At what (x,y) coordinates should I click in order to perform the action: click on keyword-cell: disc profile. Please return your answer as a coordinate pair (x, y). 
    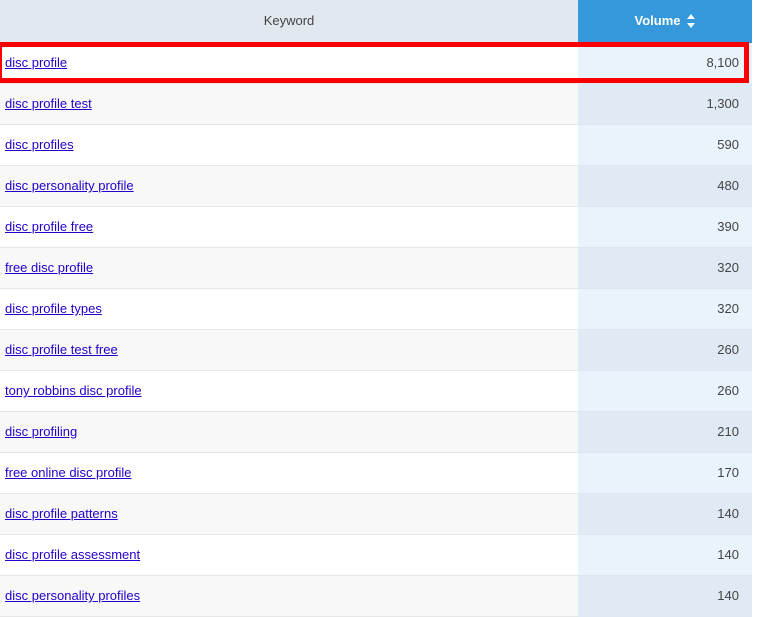
    Looking at the image, I should click on (289, 63).